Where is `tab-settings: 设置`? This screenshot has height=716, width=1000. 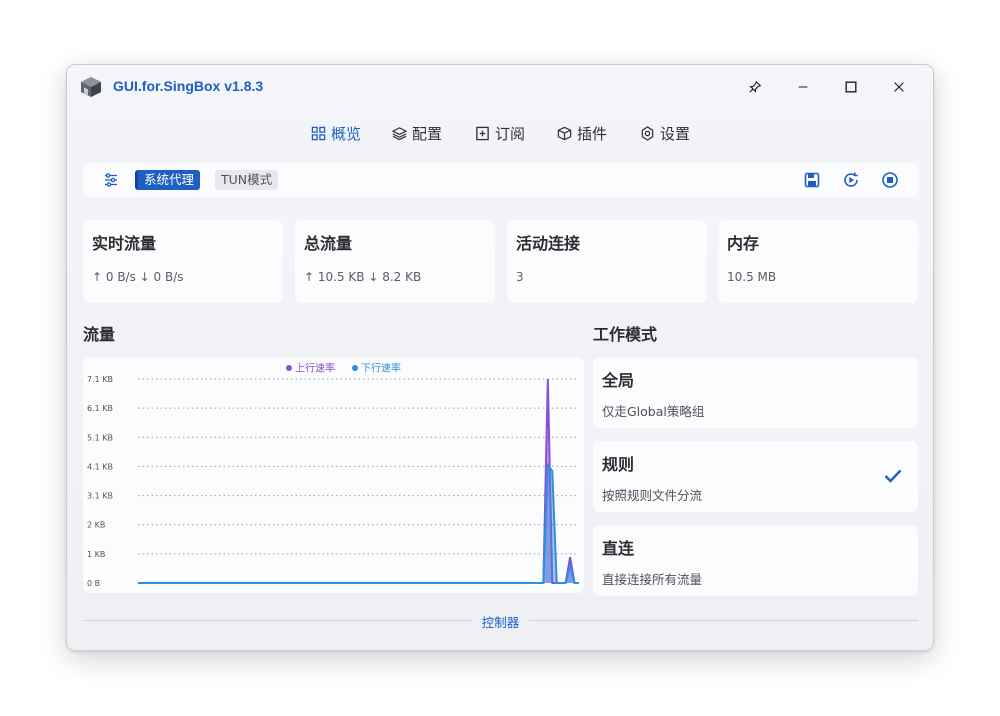 tab-settings: 设置 is located at coordinates (665, 133).